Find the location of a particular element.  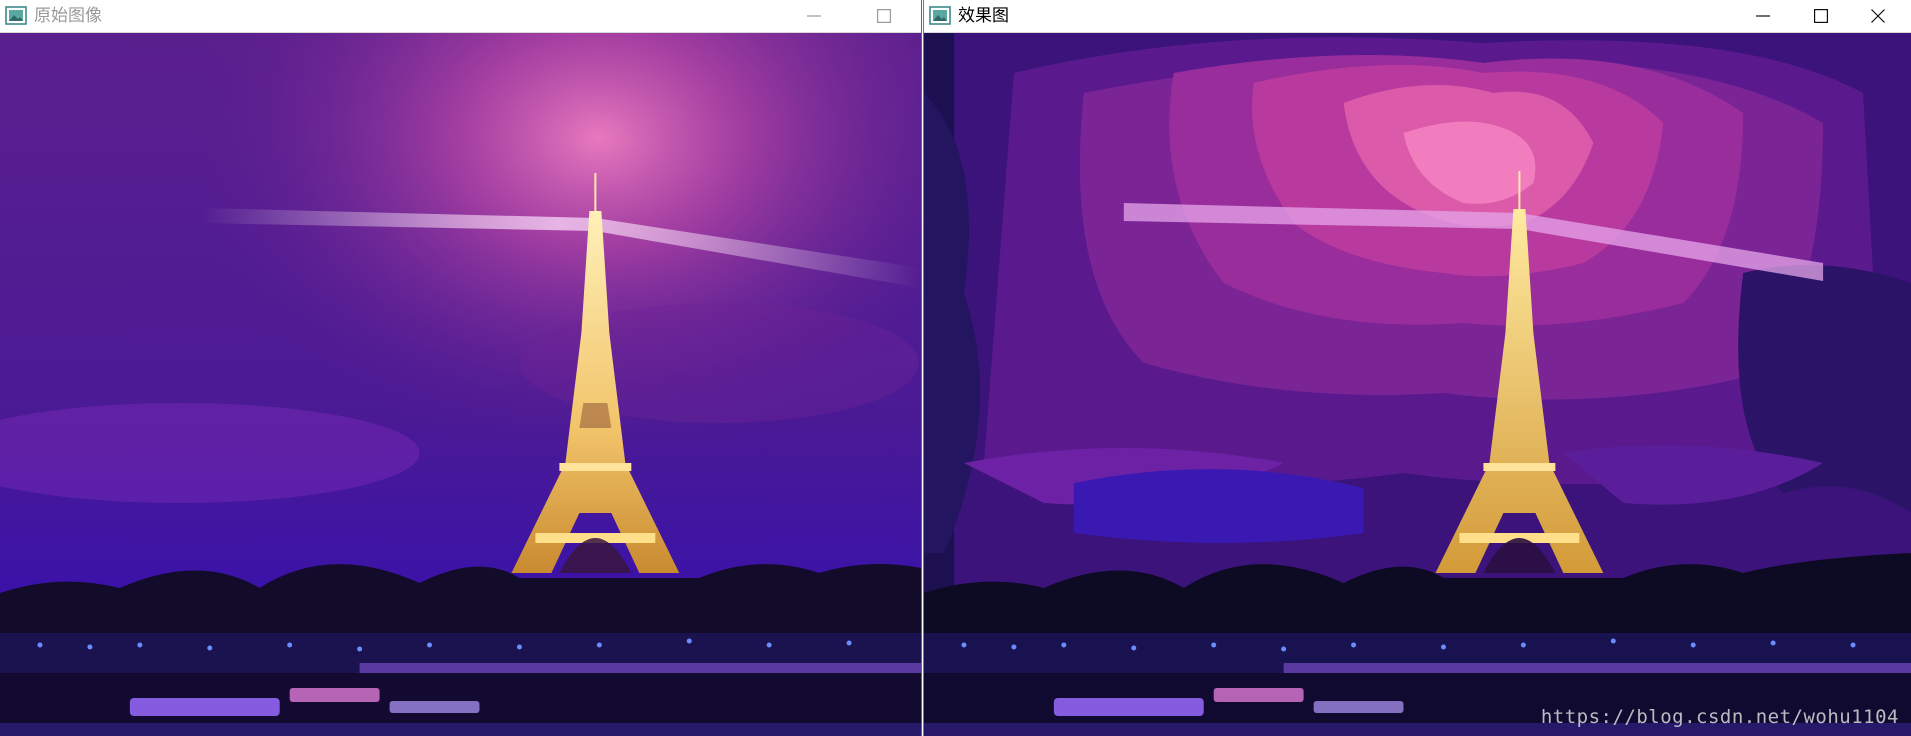

titlebar: 原始图像 is located at coordinates (460, 16).